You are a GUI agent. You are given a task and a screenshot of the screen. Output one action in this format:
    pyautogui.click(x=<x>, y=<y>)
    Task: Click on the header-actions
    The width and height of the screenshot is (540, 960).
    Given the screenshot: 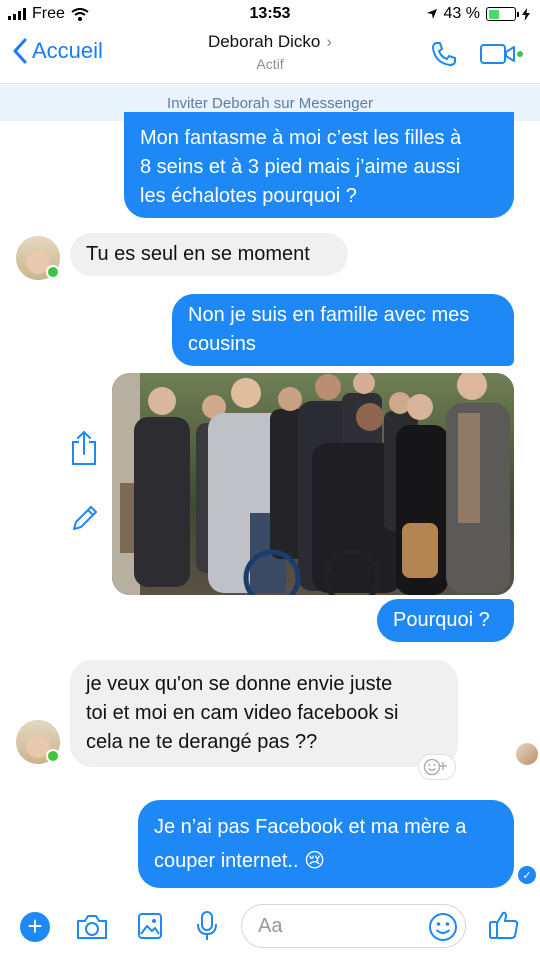 What is the action you would take?
    pyautogui.click(x=477, y=54)
    